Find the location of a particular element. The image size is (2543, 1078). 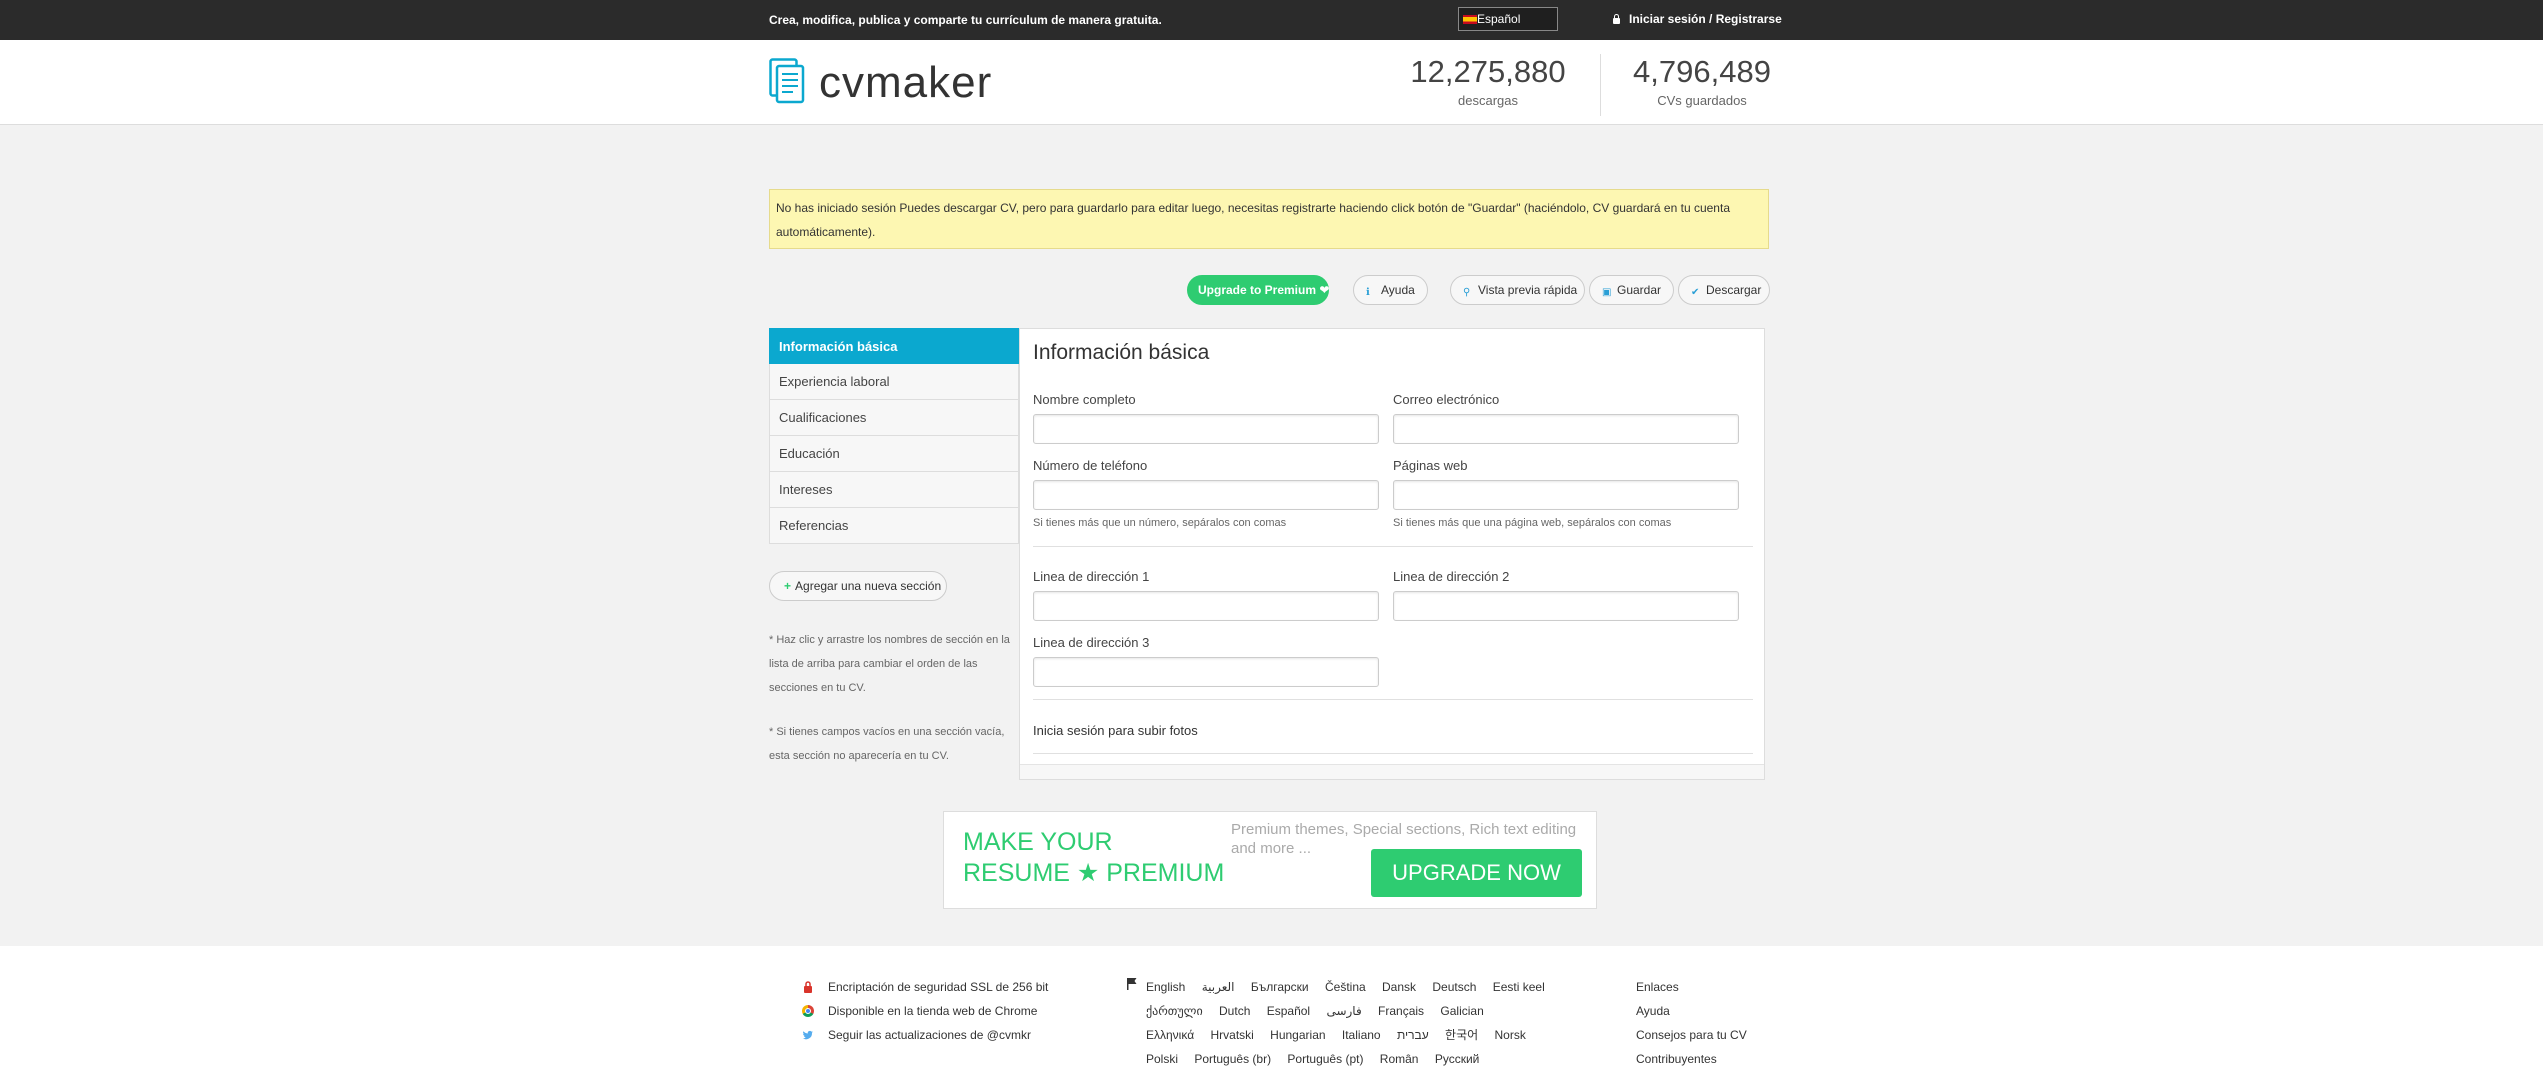

help-label: Ayuda is located at coordinates (1398, 290).